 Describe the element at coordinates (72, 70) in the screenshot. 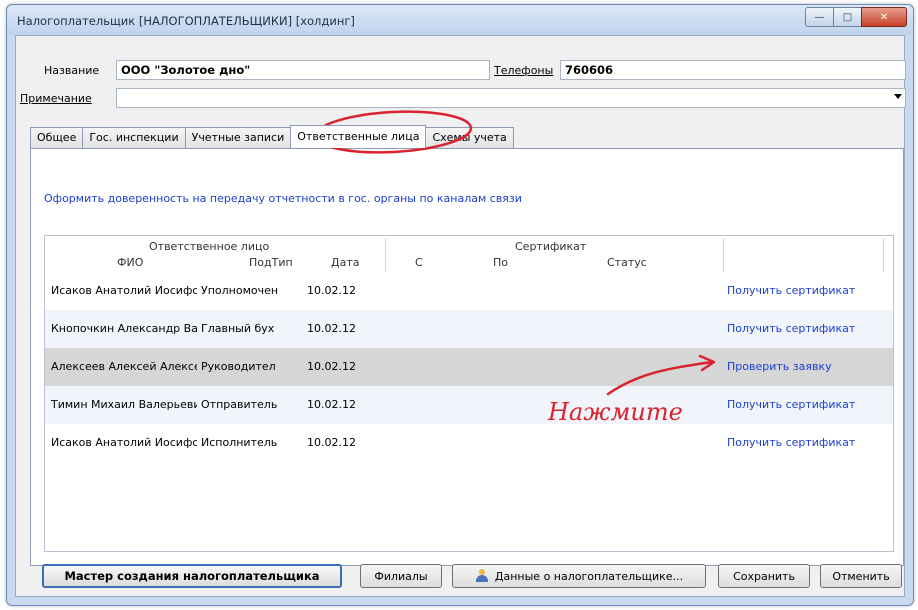

I see `name-label: Название` at that location.